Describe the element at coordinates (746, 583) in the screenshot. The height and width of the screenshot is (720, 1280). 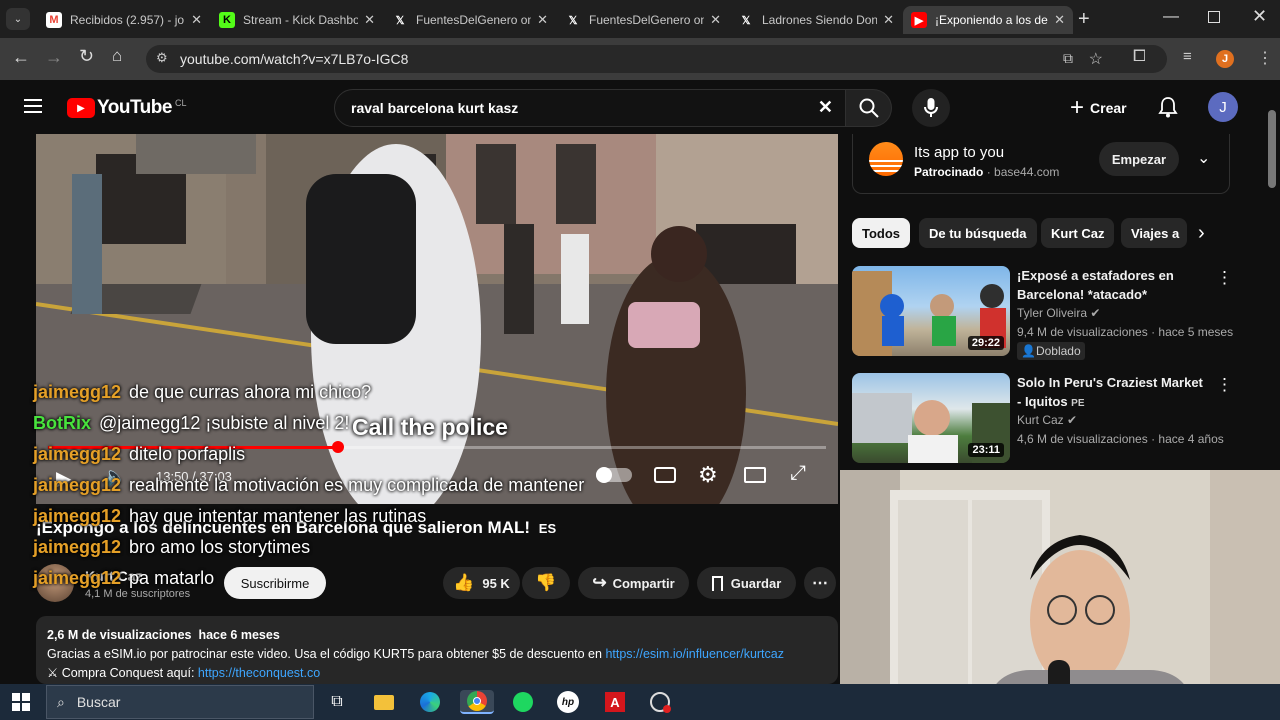
I see `save-button: Guardar` at that location.